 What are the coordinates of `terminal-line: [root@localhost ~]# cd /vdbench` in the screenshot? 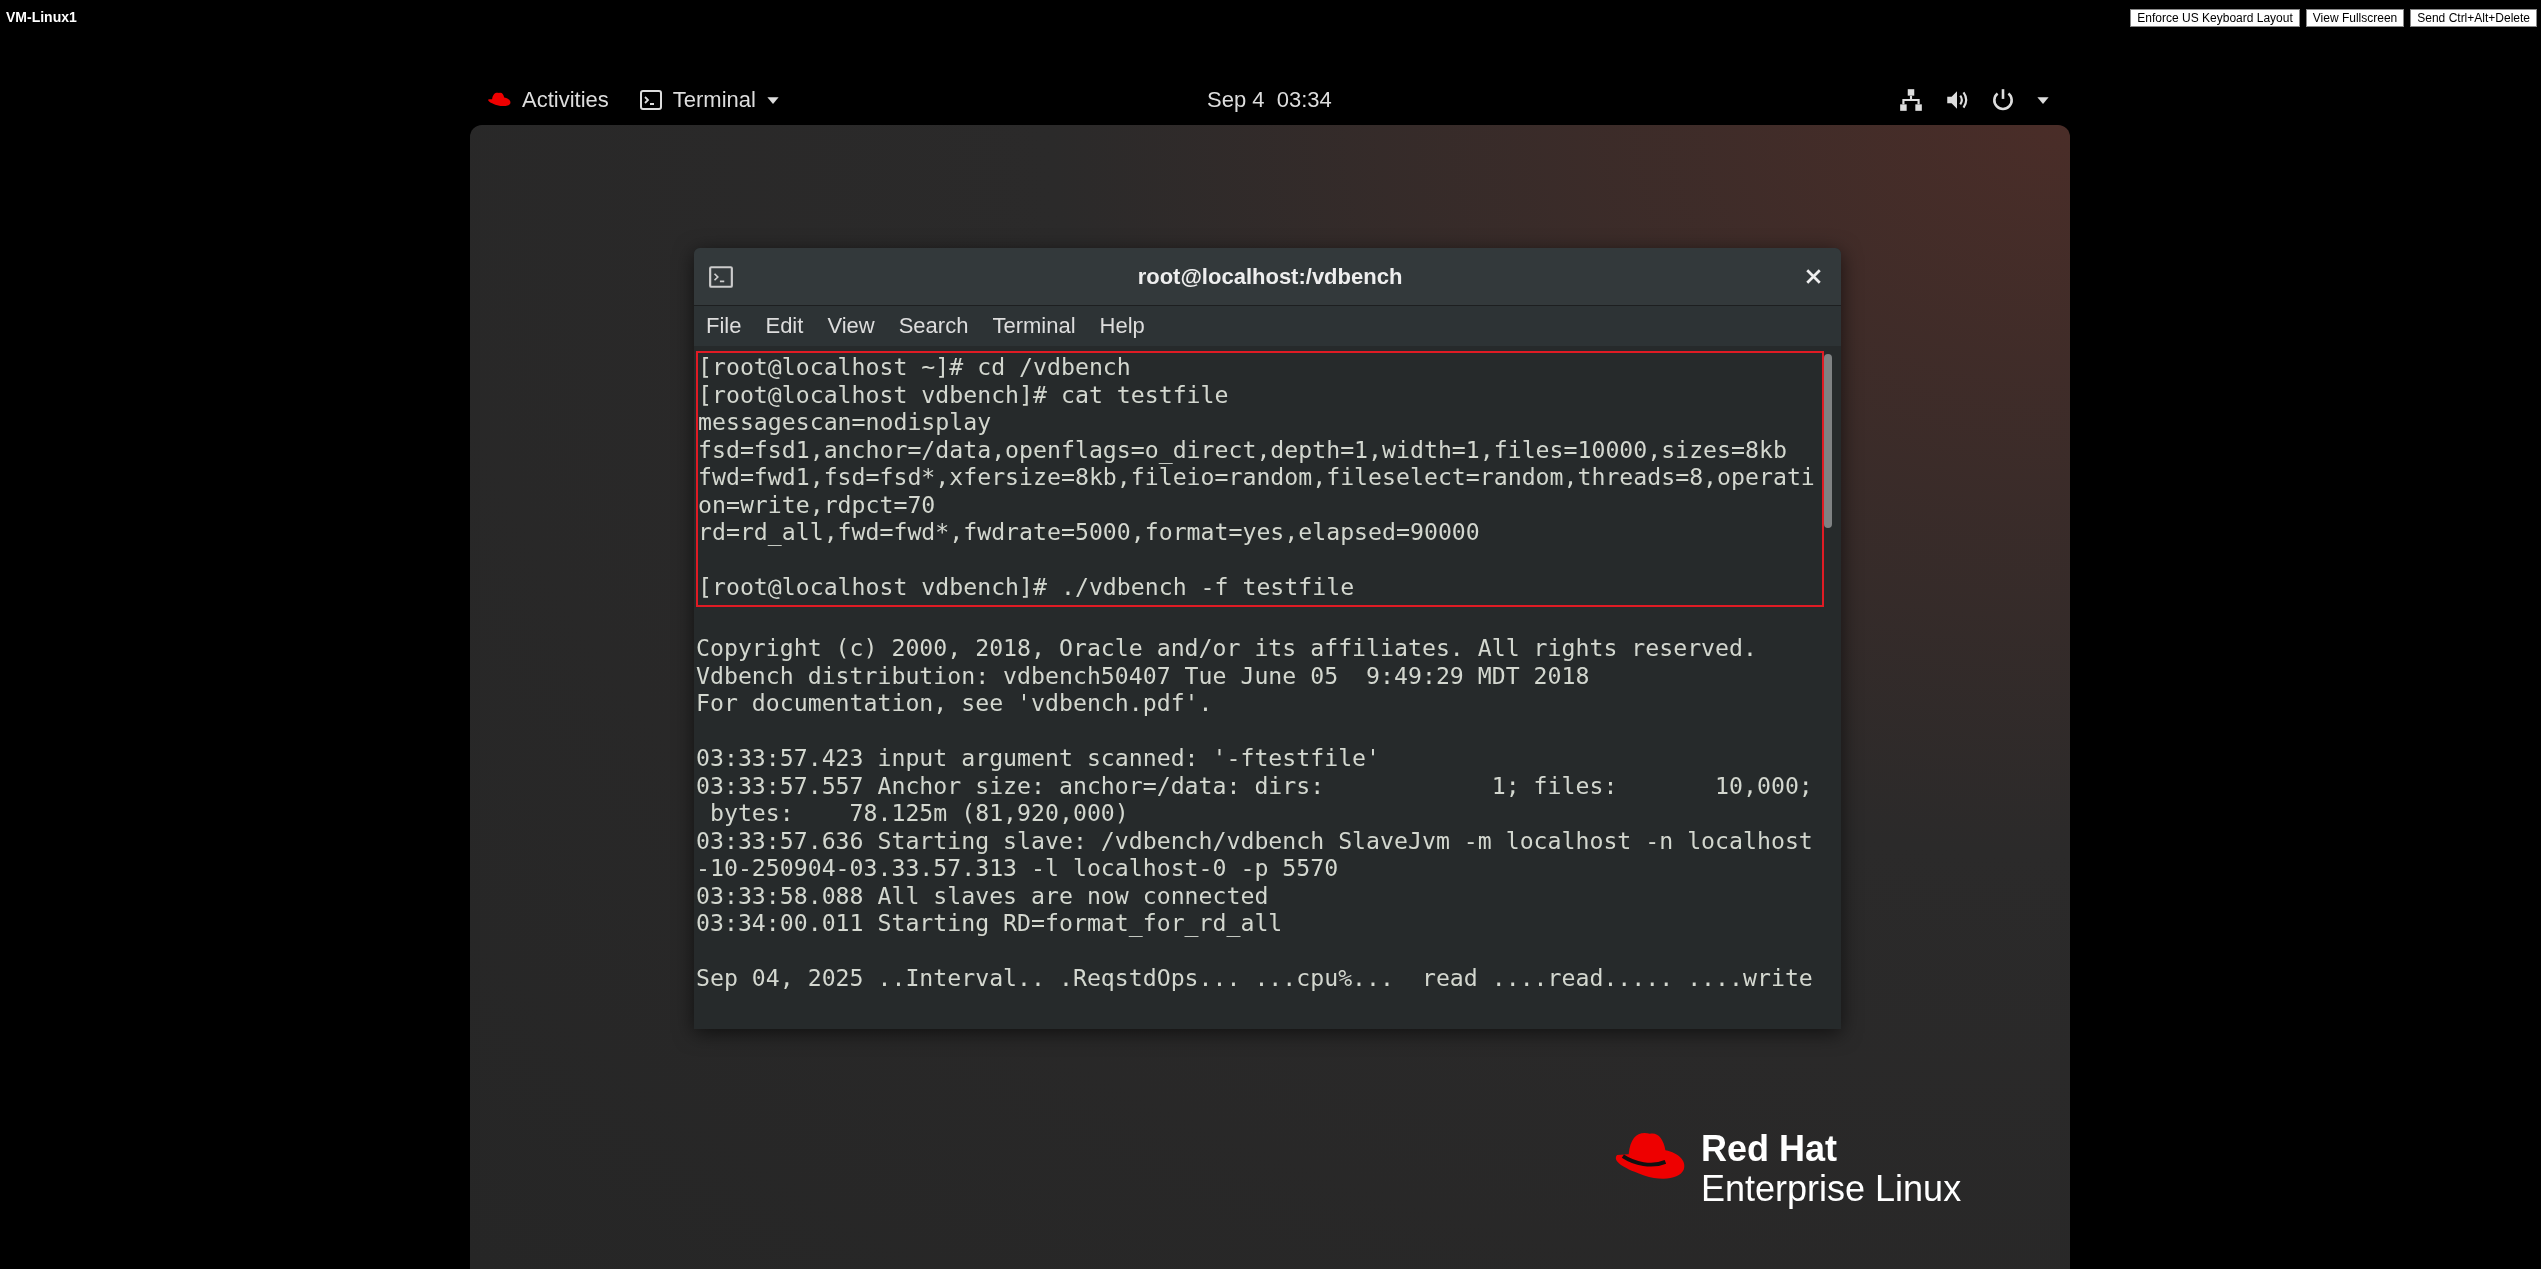 It's located at (915, 367).